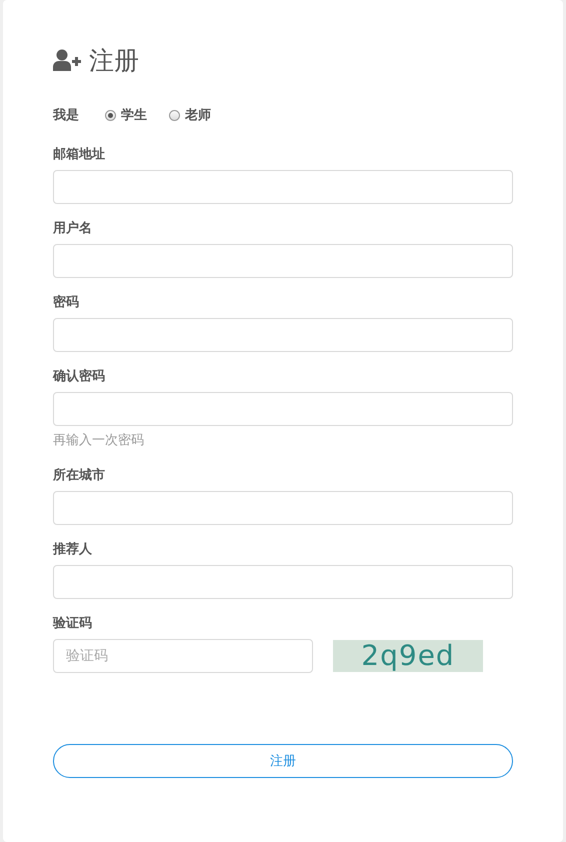  I want to click on field-label: 推荐人, so click(72, 550).